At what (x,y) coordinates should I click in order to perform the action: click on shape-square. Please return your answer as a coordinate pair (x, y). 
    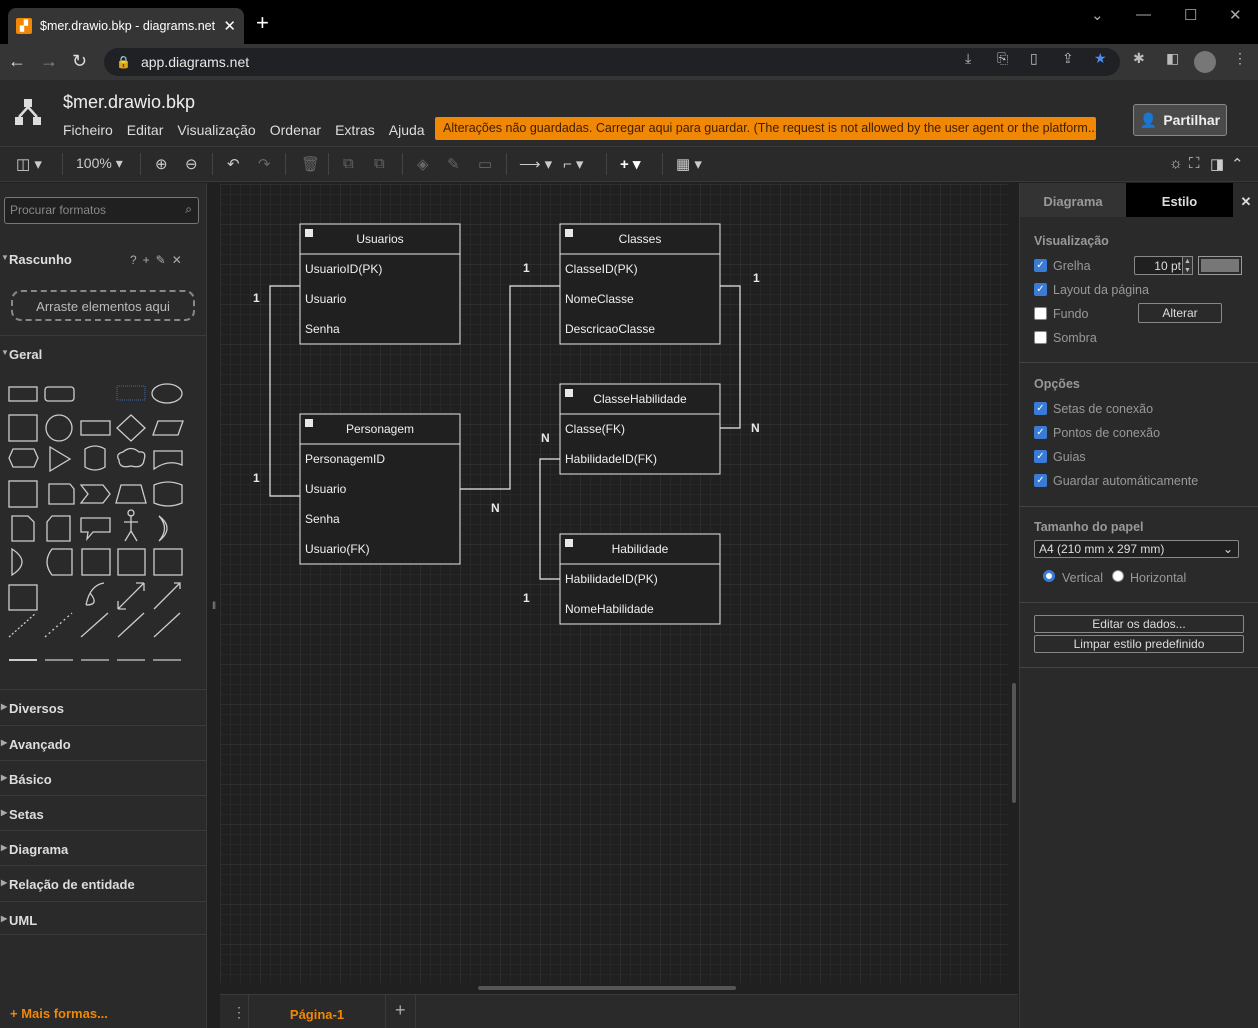
    Looking at the image, I should click on (23, 428).